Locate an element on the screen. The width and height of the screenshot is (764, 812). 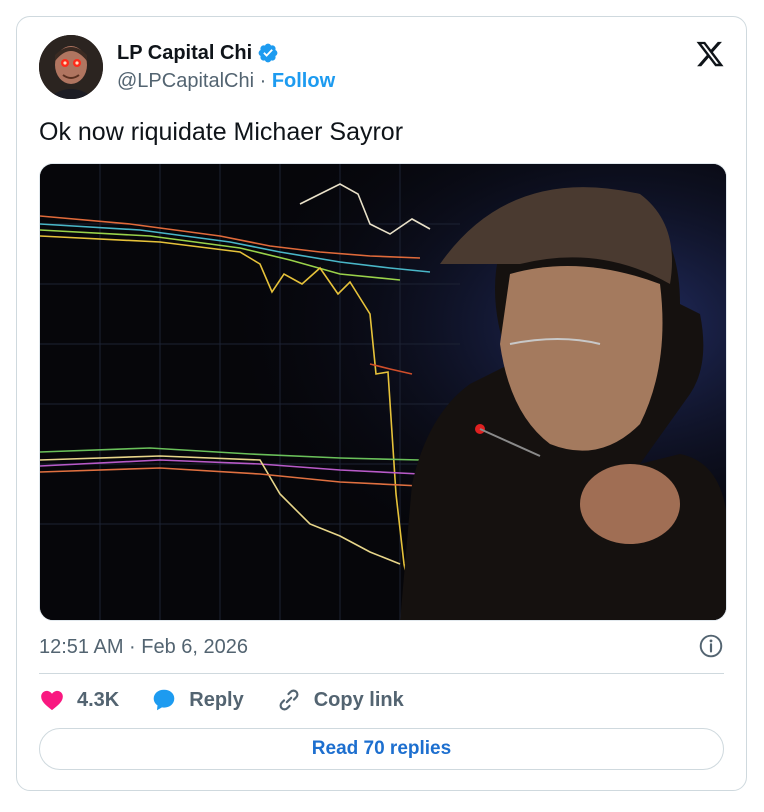
like-button: 4.3K is located at coordinates (79, 700).